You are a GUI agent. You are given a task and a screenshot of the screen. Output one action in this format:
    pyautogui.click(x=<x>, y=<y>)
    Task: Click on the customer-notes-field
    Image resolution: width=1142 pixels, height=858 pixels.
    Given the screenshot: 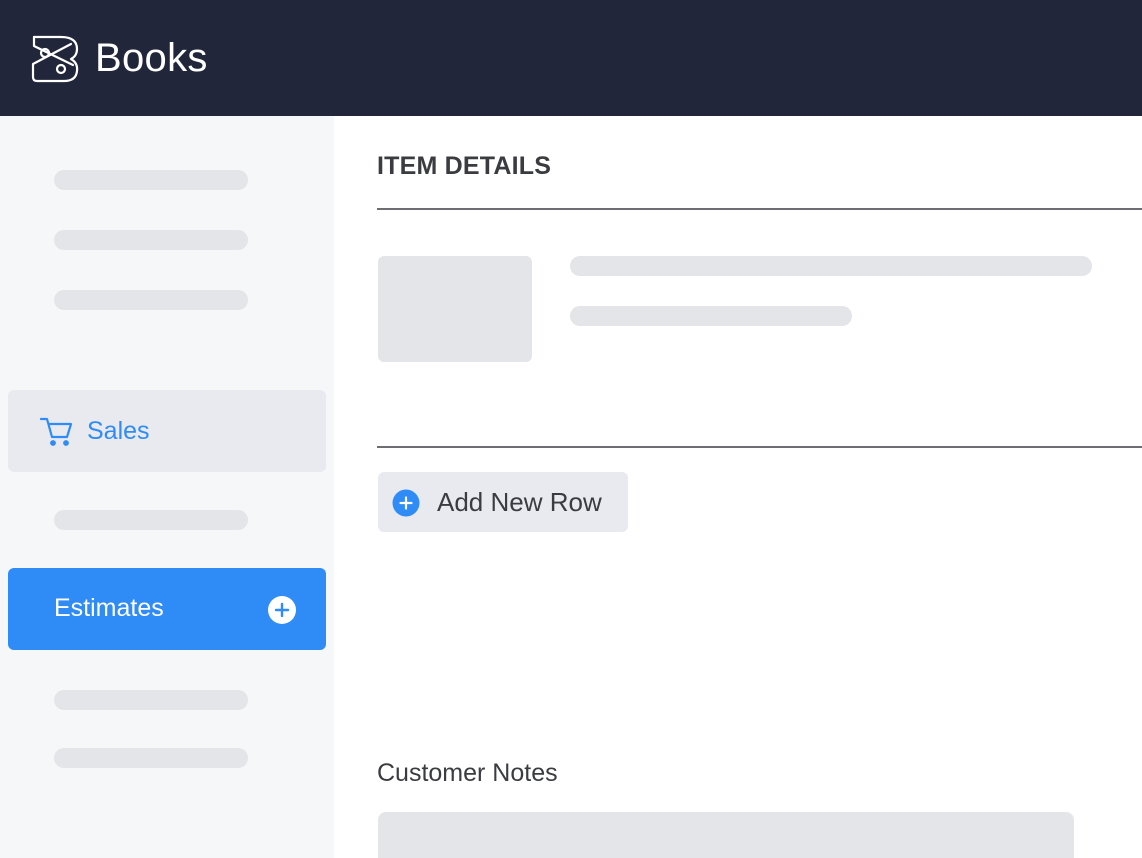 What is the action you would take?
    pyautogui.click(x=726, y=835)
    